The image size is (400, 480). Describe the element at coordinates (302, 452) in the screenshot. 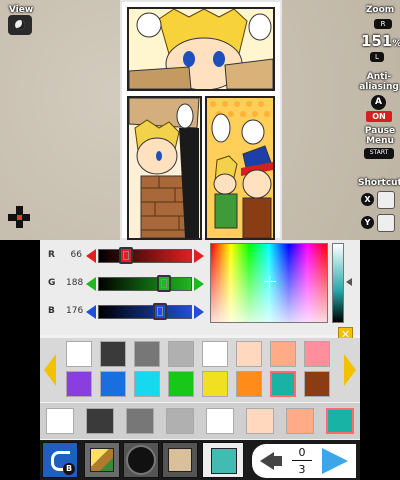

I see `layer-current: 0` at that location.